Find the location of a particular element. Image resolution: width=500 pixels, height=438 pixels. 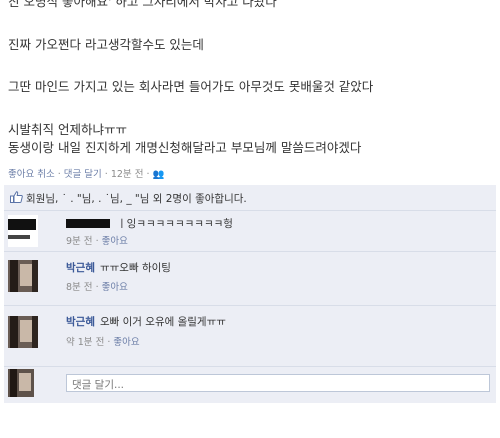

comment-meta: 약 1분 전 · 좋아요 is located at coordinates (103, 341).